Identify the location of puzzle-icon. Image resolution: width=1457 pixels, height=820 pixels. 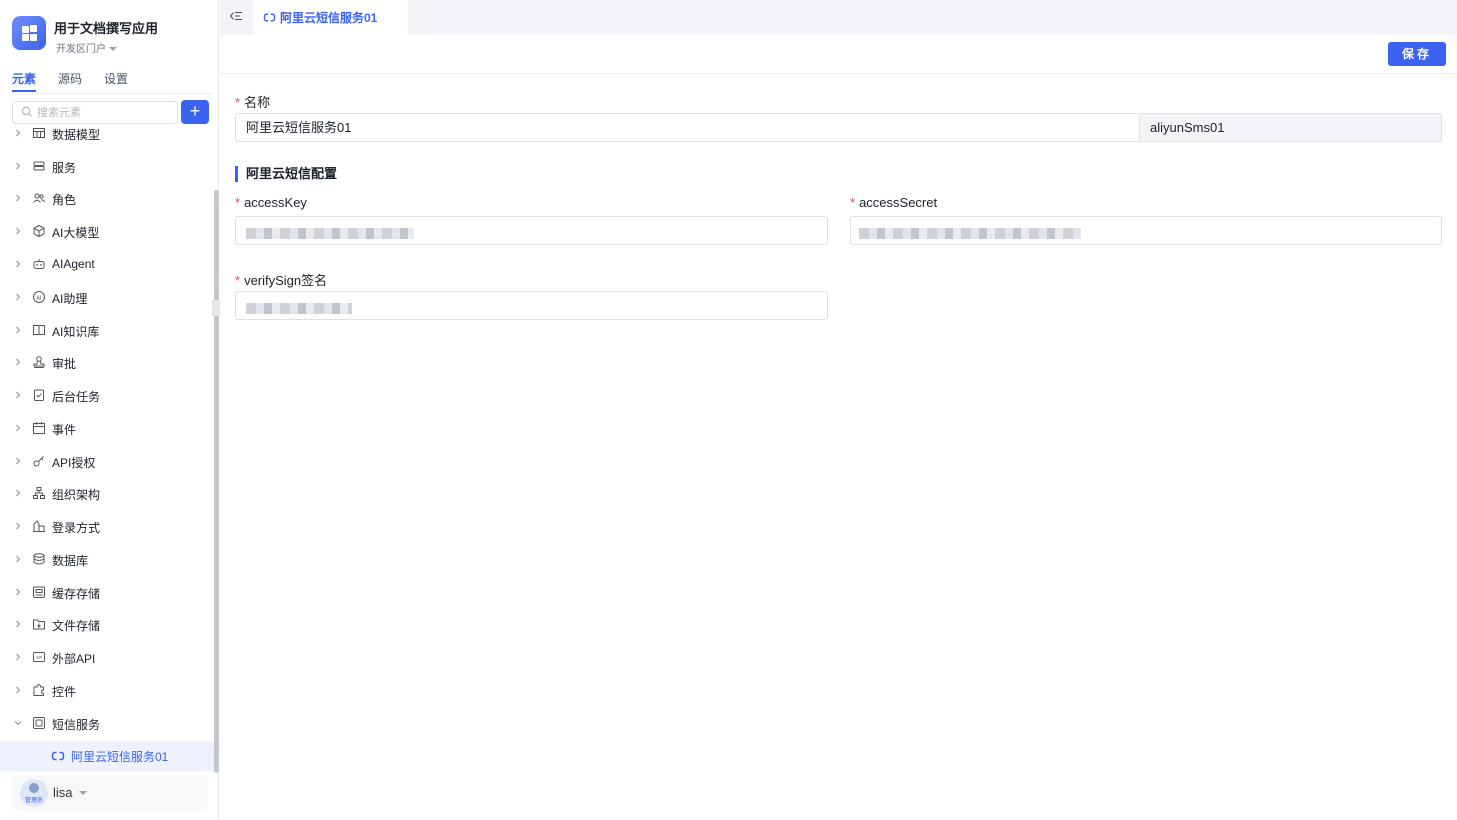
(38, 690).